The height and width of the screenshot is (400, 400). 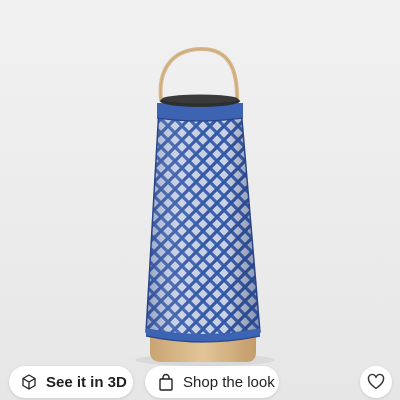 What do you see at coordinates (166, 382) in the screenshot?
I see `shopping-bag-icon` at bounding box center [166, 382].